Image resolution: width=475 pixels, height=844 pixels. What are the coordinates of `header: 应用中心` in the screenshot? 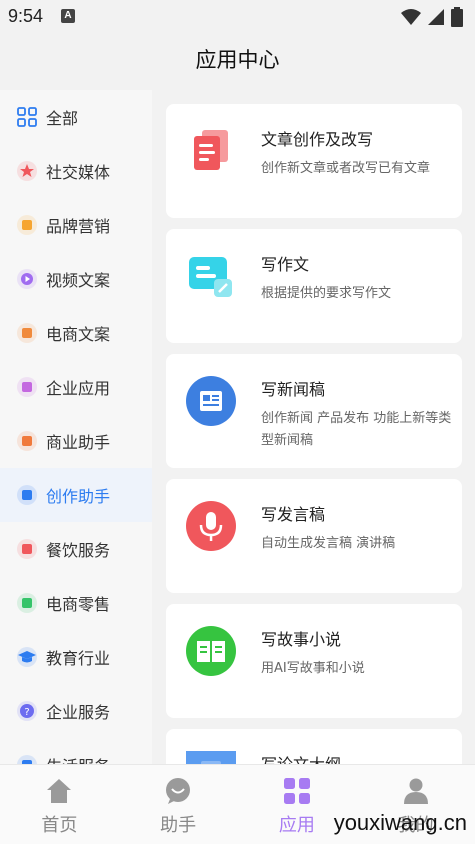 It's located at (237, 60).